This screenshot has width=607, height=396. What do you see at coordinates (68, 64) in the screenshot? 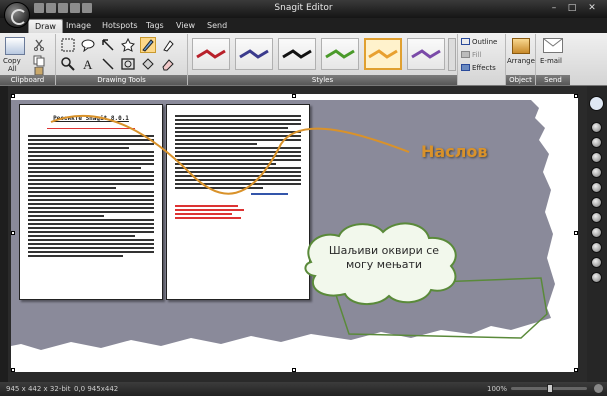
I see `zoom-tool-icon` at bounding box center [68, 64].